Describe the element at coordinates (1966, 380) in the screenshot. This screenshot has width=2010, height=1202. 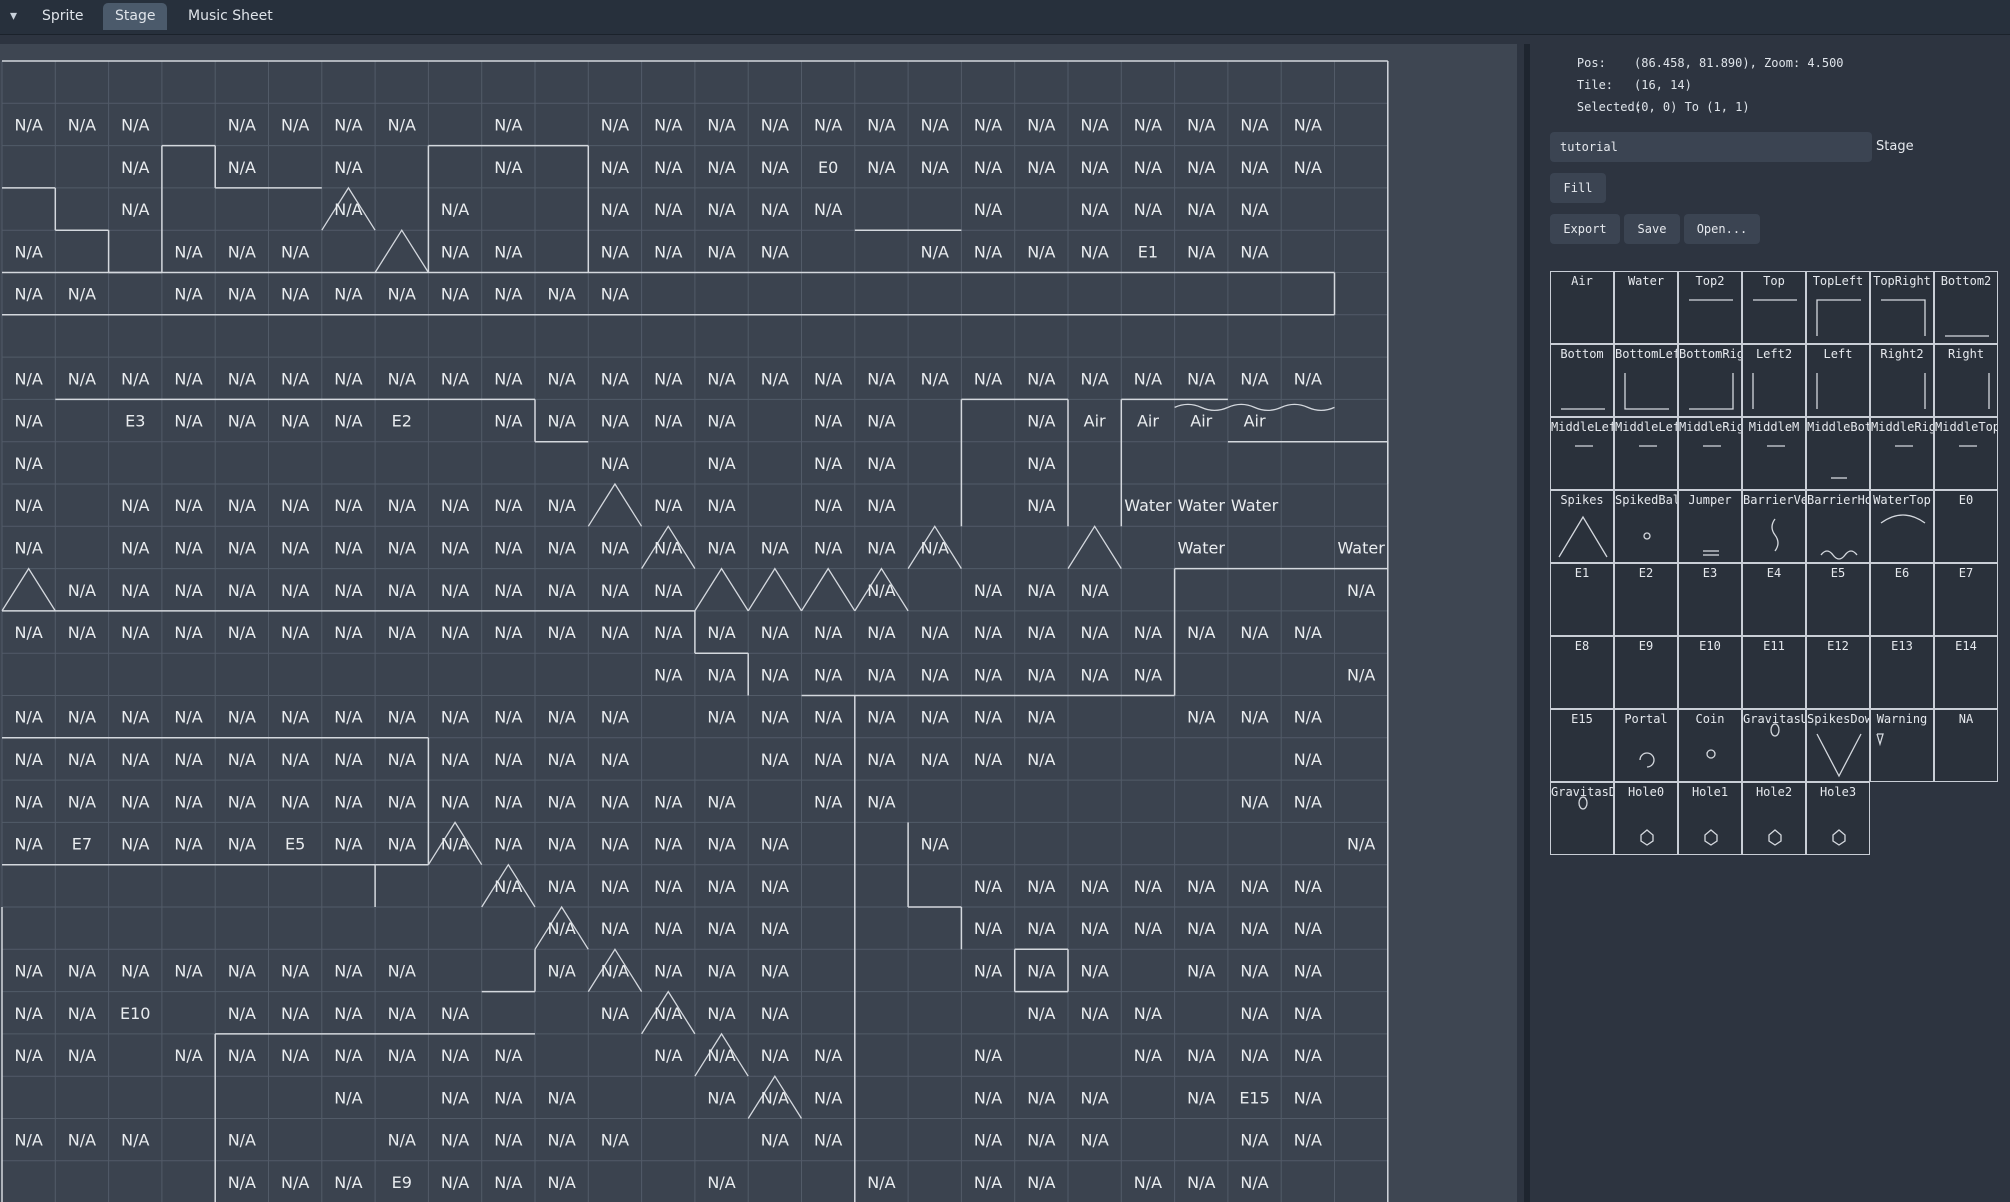
I see `palette-tile-right: Right` at that location.